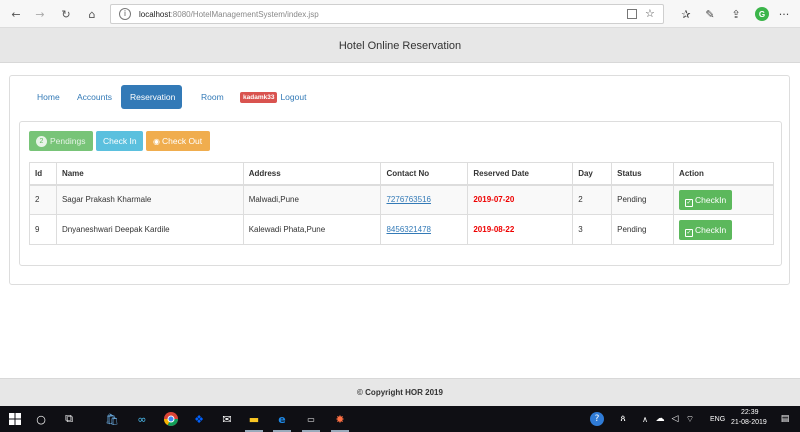 The image size is (800, 432). What do you see at coordinates (623, 419) in the screenshot?
I see `people-icon: ጰ` at bounding box center [623, 419].